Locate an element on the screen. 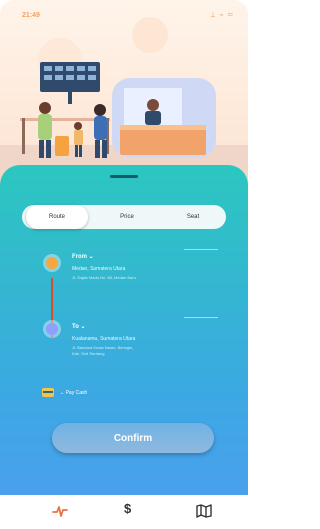 This screenshot has height=529, width=320. dollar-icon: $ is located at coordinates (128, 508).